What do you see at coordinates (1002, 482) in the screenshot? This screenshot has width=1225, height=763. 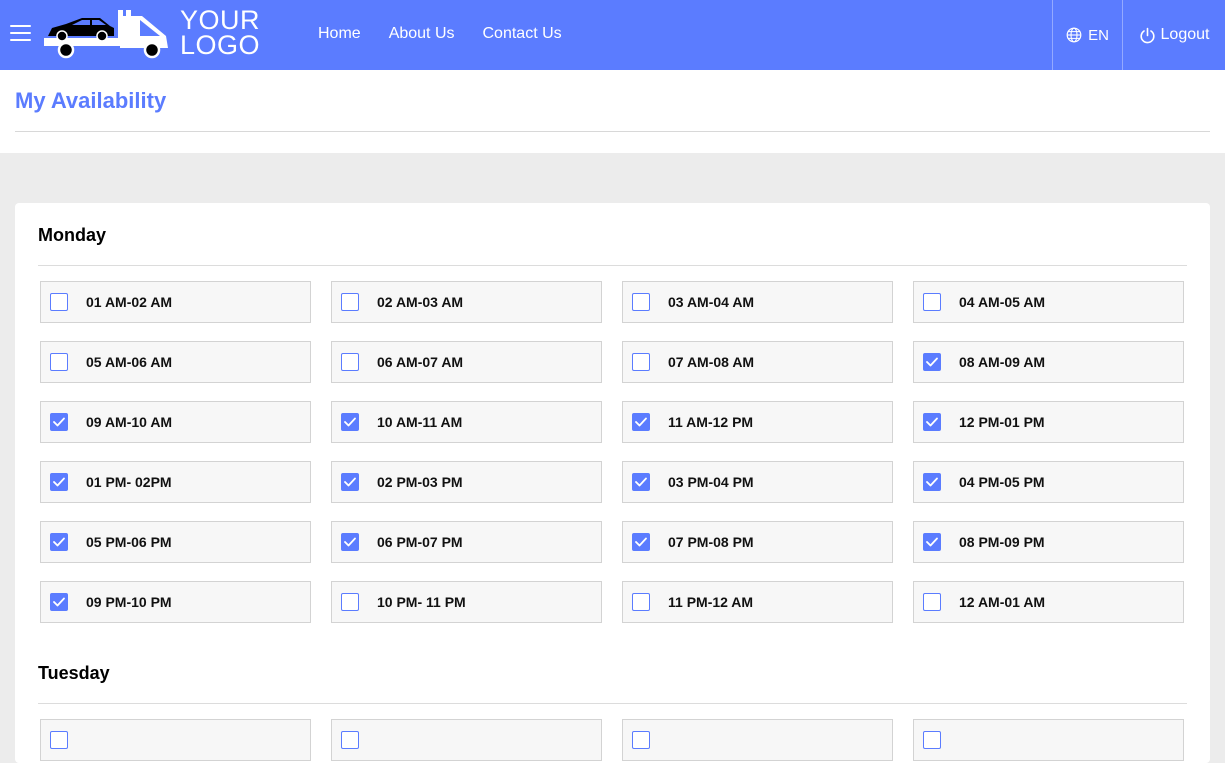 I see `time-slot-label: 04 PM-05 PM` at bounding box center [1002, 482].